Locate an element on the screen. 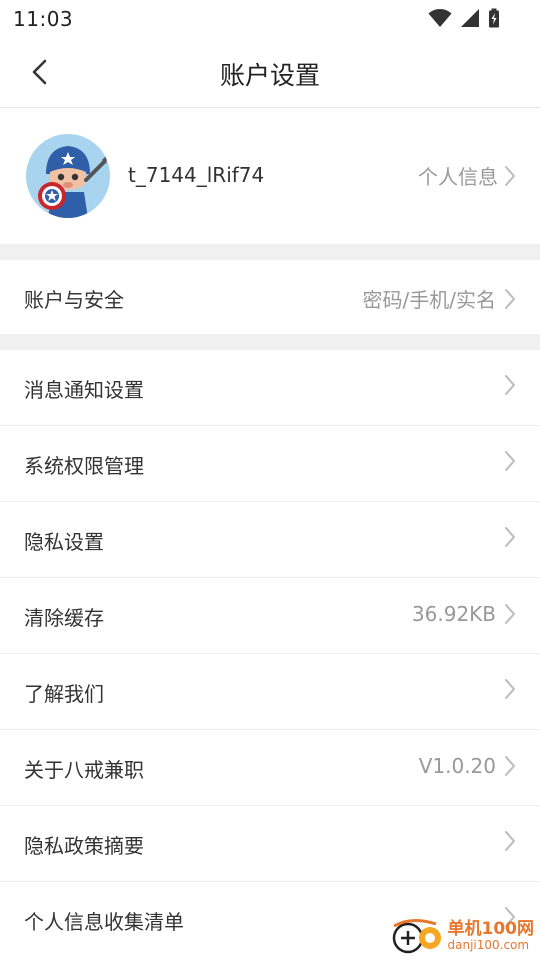 The height and width of the screenshot is (960, 540). profile-row: t_7144_lRif74 个人信息 is located at coordinates (270, 176).